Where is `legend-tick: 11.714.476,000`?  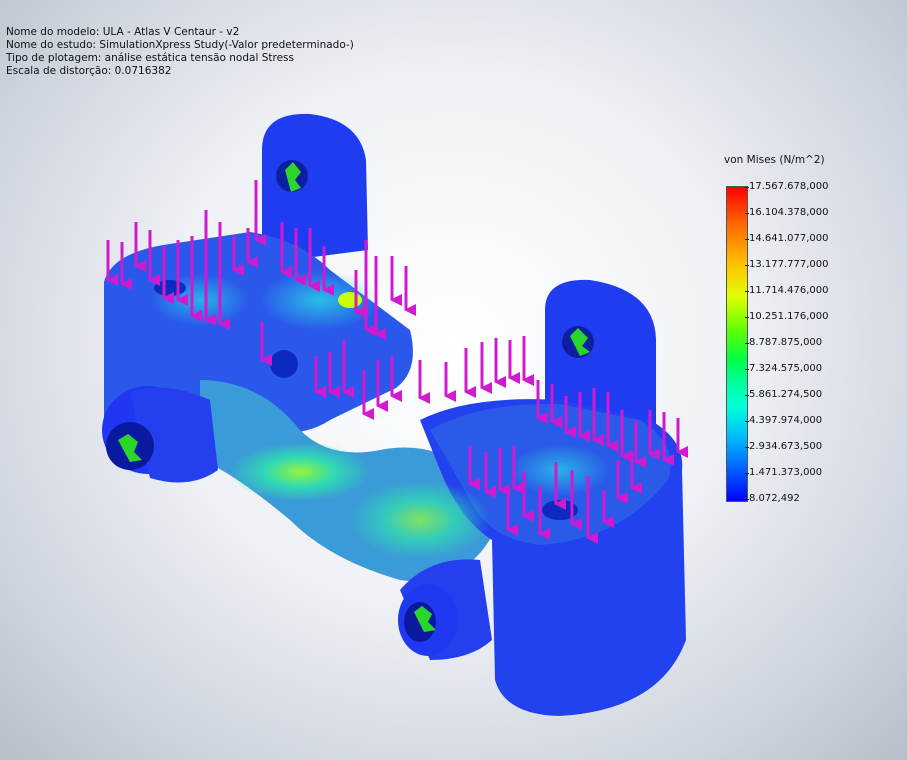
legend-tick: 11.714.476,000 is located at coordinates (787, 290).